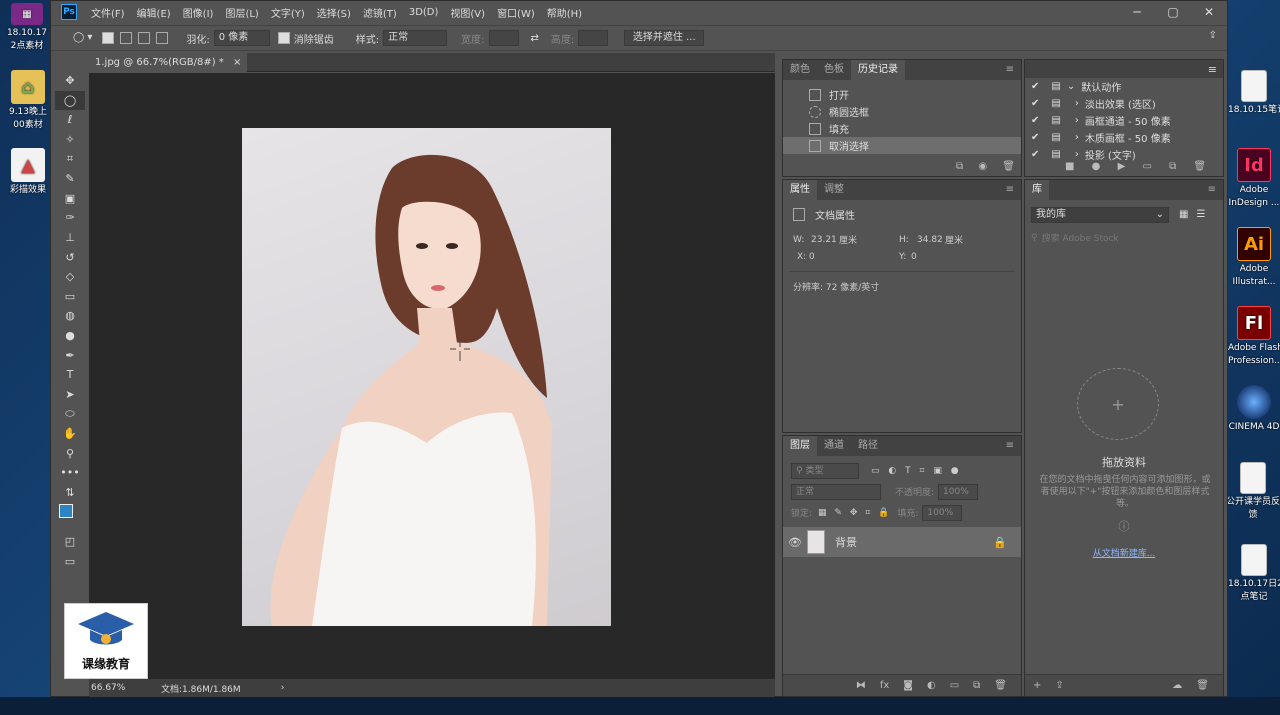 The image size is (1280, 715). What do you see at coordinates (1100, 214) in the screenshot?
I see `library-select: 我的库 ⌄` at bounding box center [1100, 214].